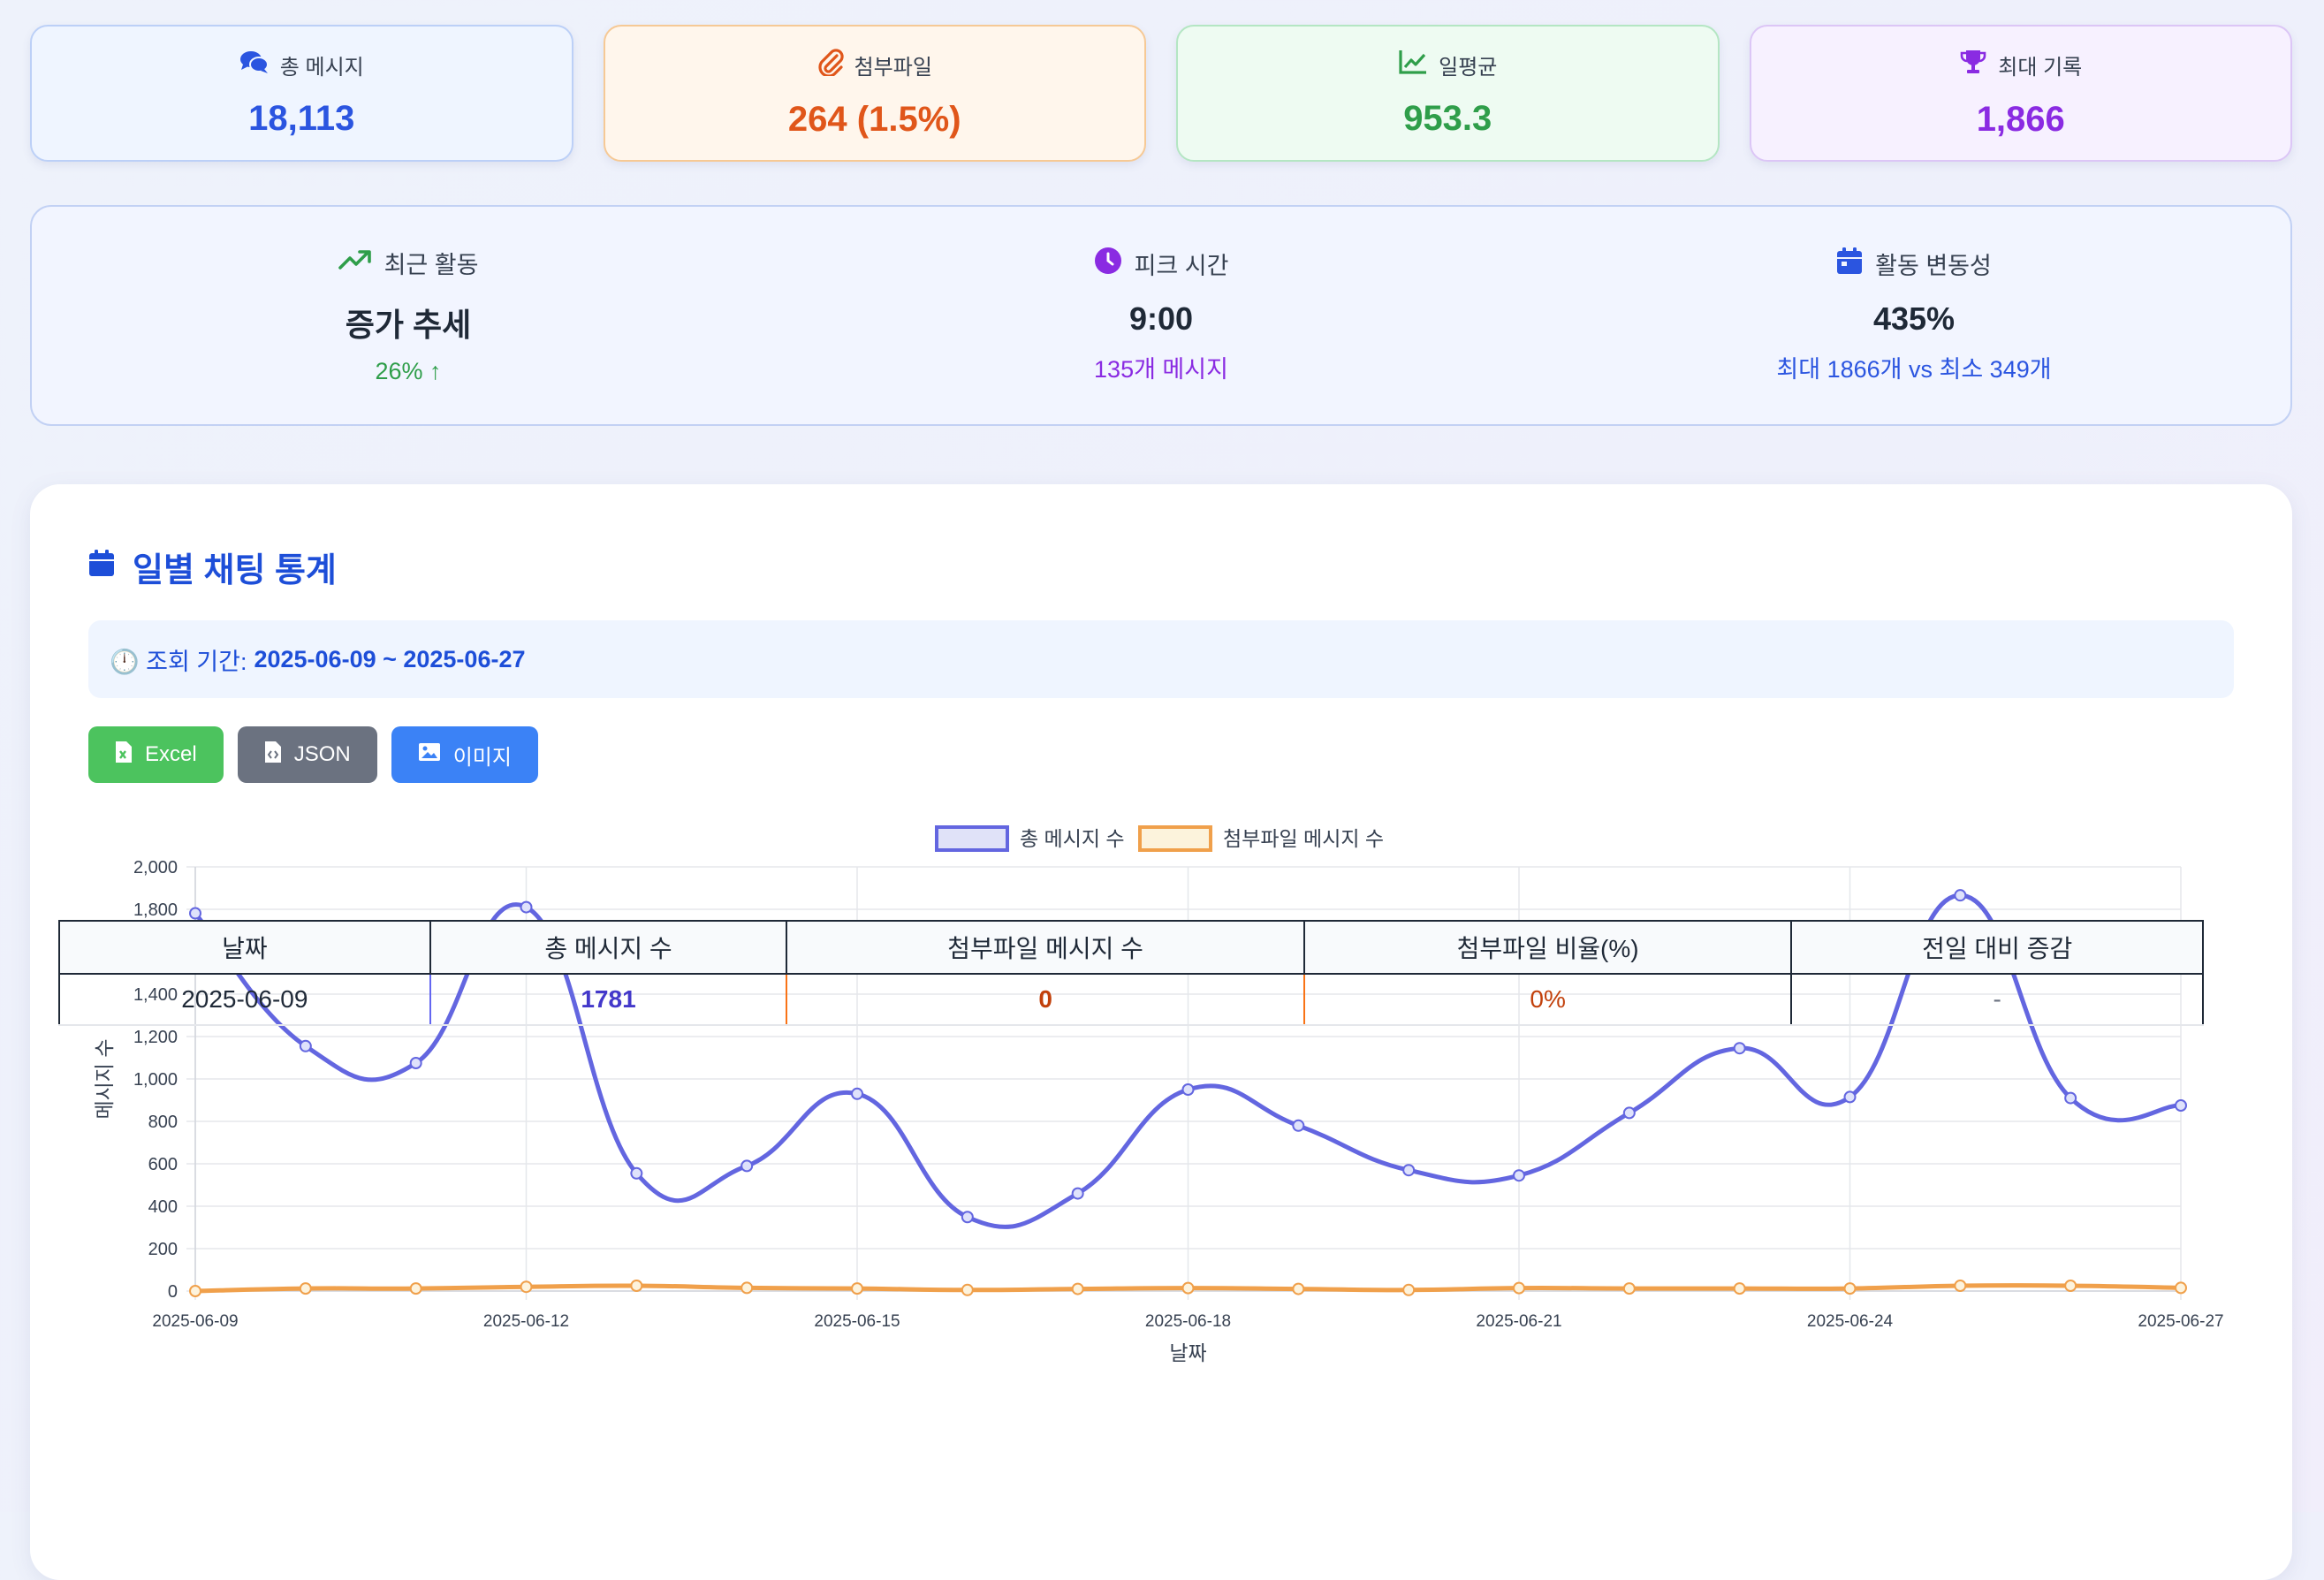 The image size is (2324, 1580). I want to click on y-tick-label: 800, so click(163, 1122).